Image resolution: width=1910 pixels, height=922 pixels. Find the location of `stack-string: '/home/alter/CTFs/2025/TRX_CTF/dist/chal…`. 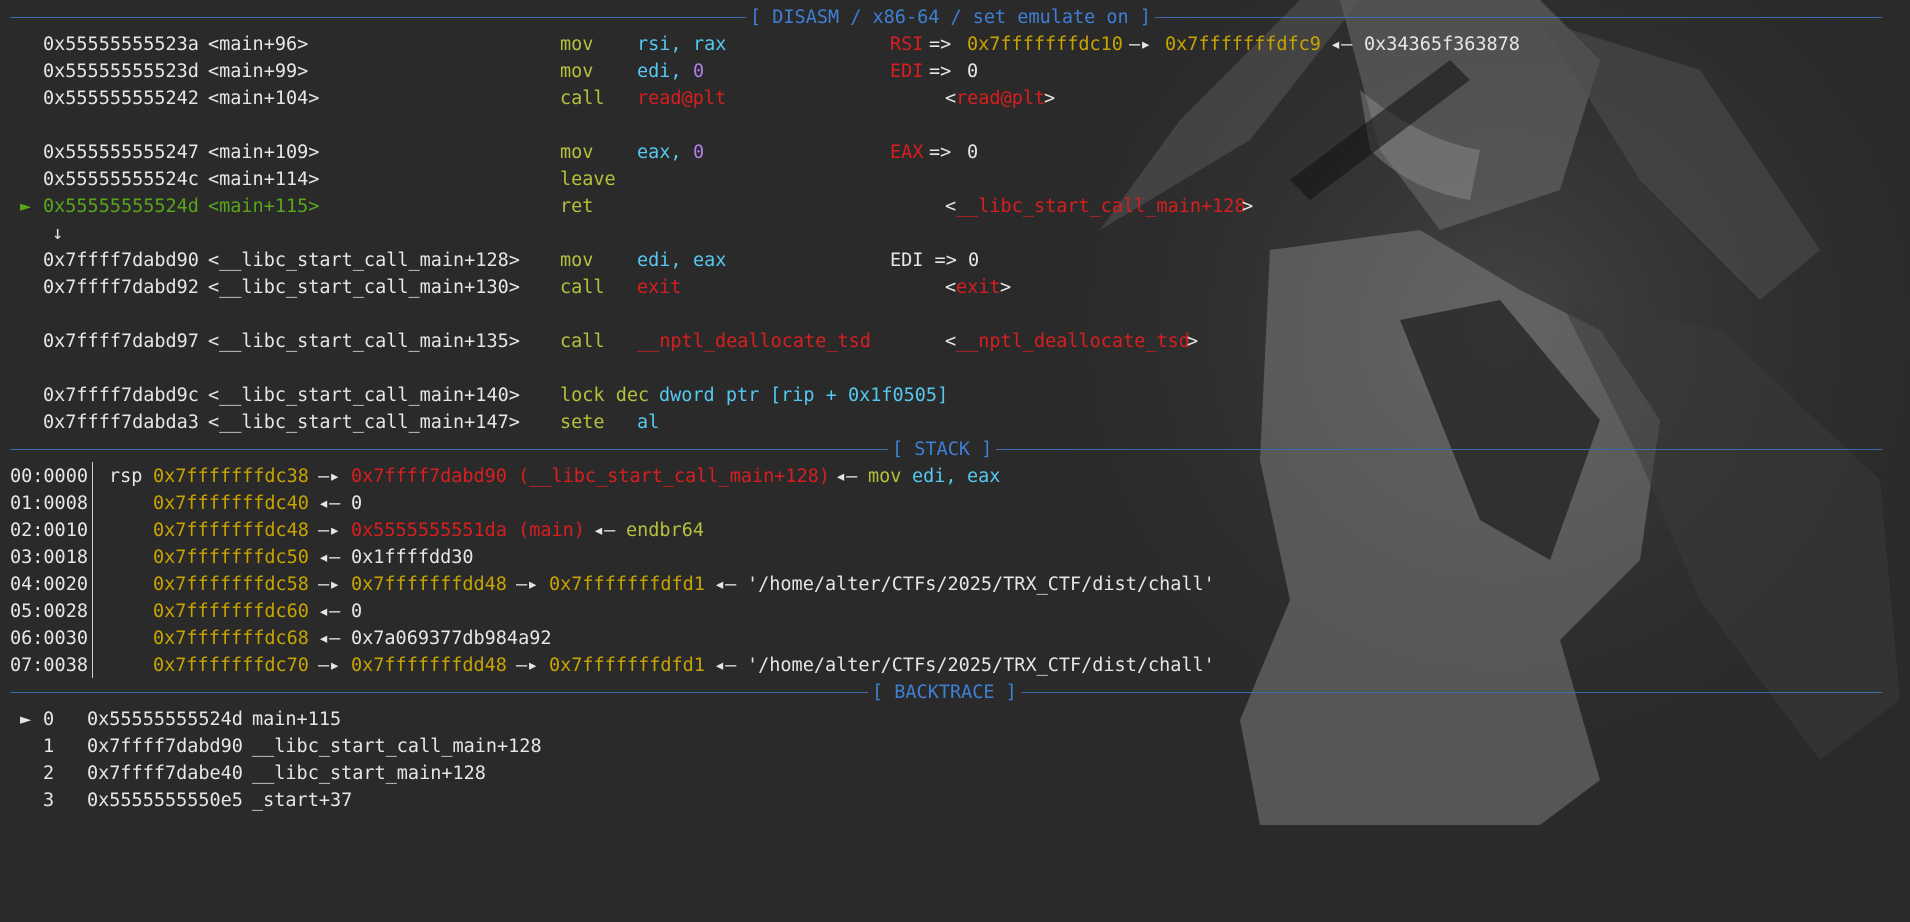

stack-string: '/home/alter/CTFs/2025/TRX_CTF/dist/chal… is located at coordinates (981, 665).